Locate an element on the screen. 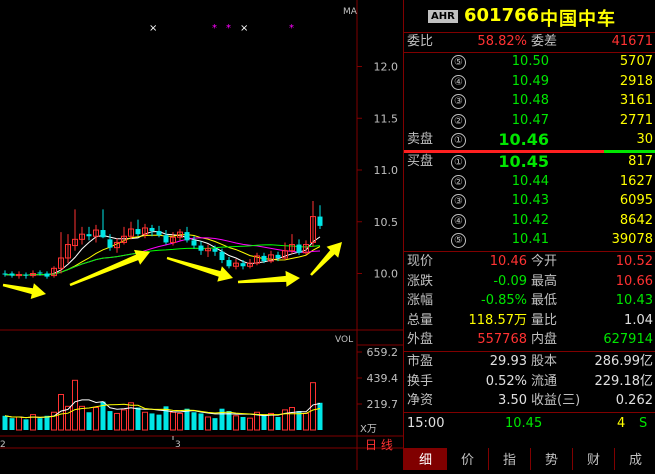 The height and width of the screenshot is (474, 655). tick-volume: 4 is located at coordinates (621, 423).